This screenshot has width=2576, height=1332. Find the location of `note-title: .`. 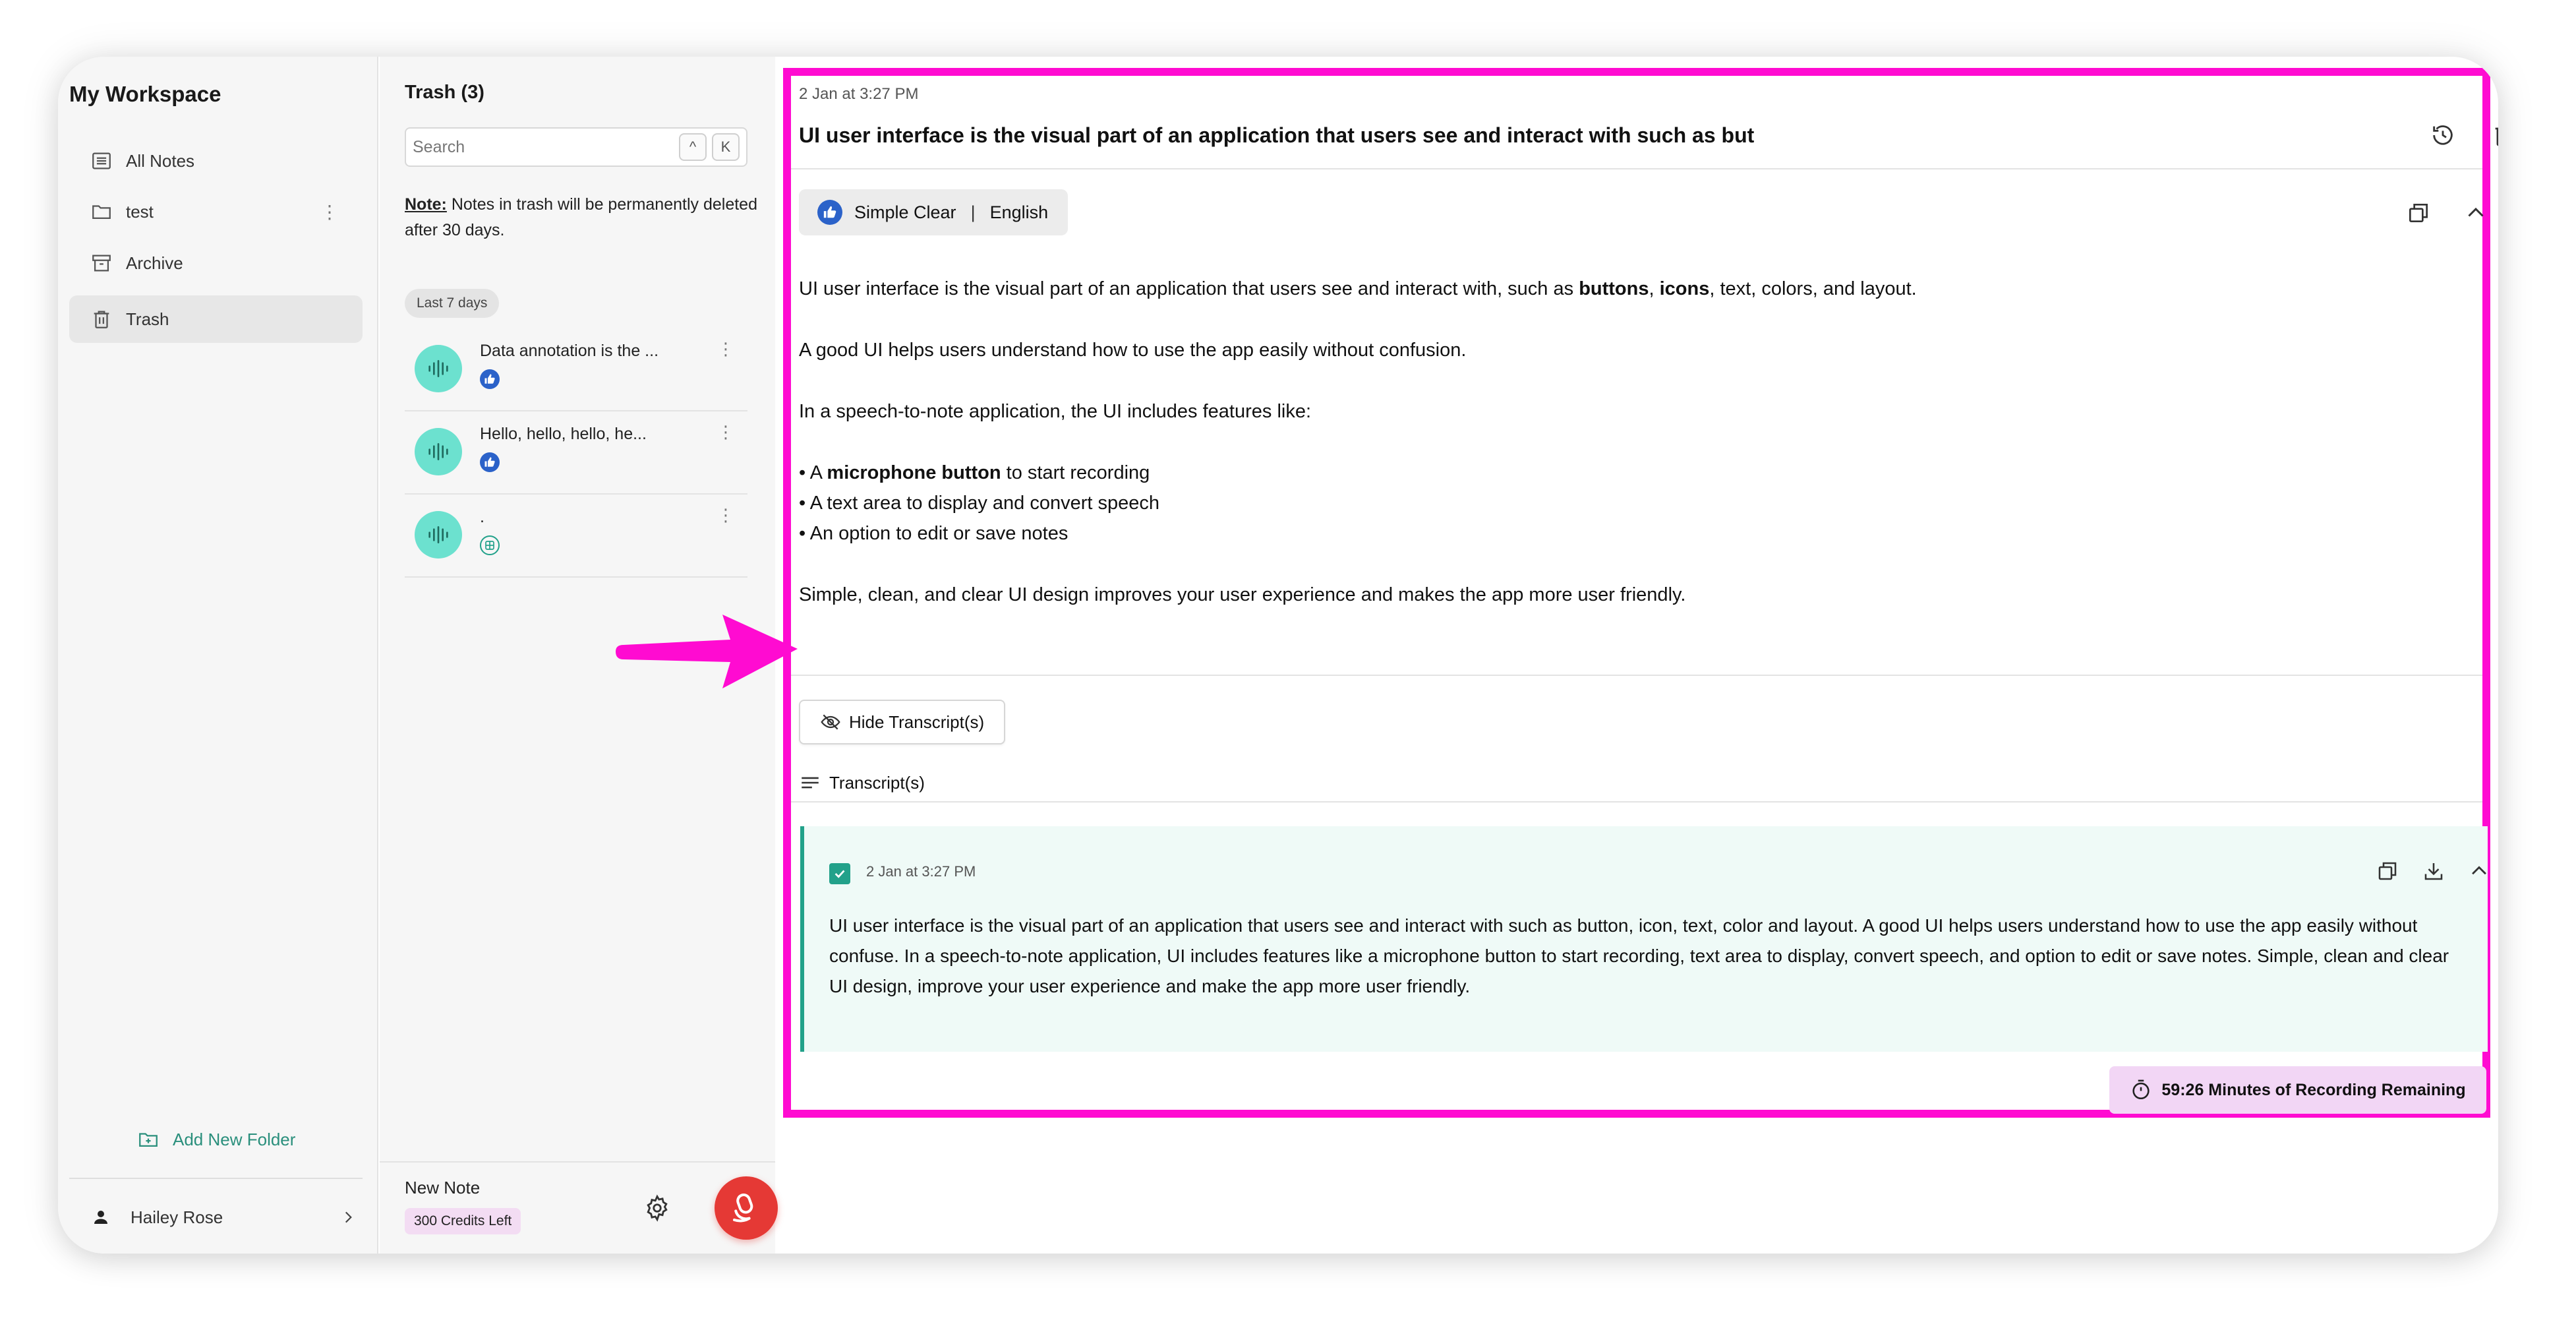

note-title: . is located at coordinates (482, 517).